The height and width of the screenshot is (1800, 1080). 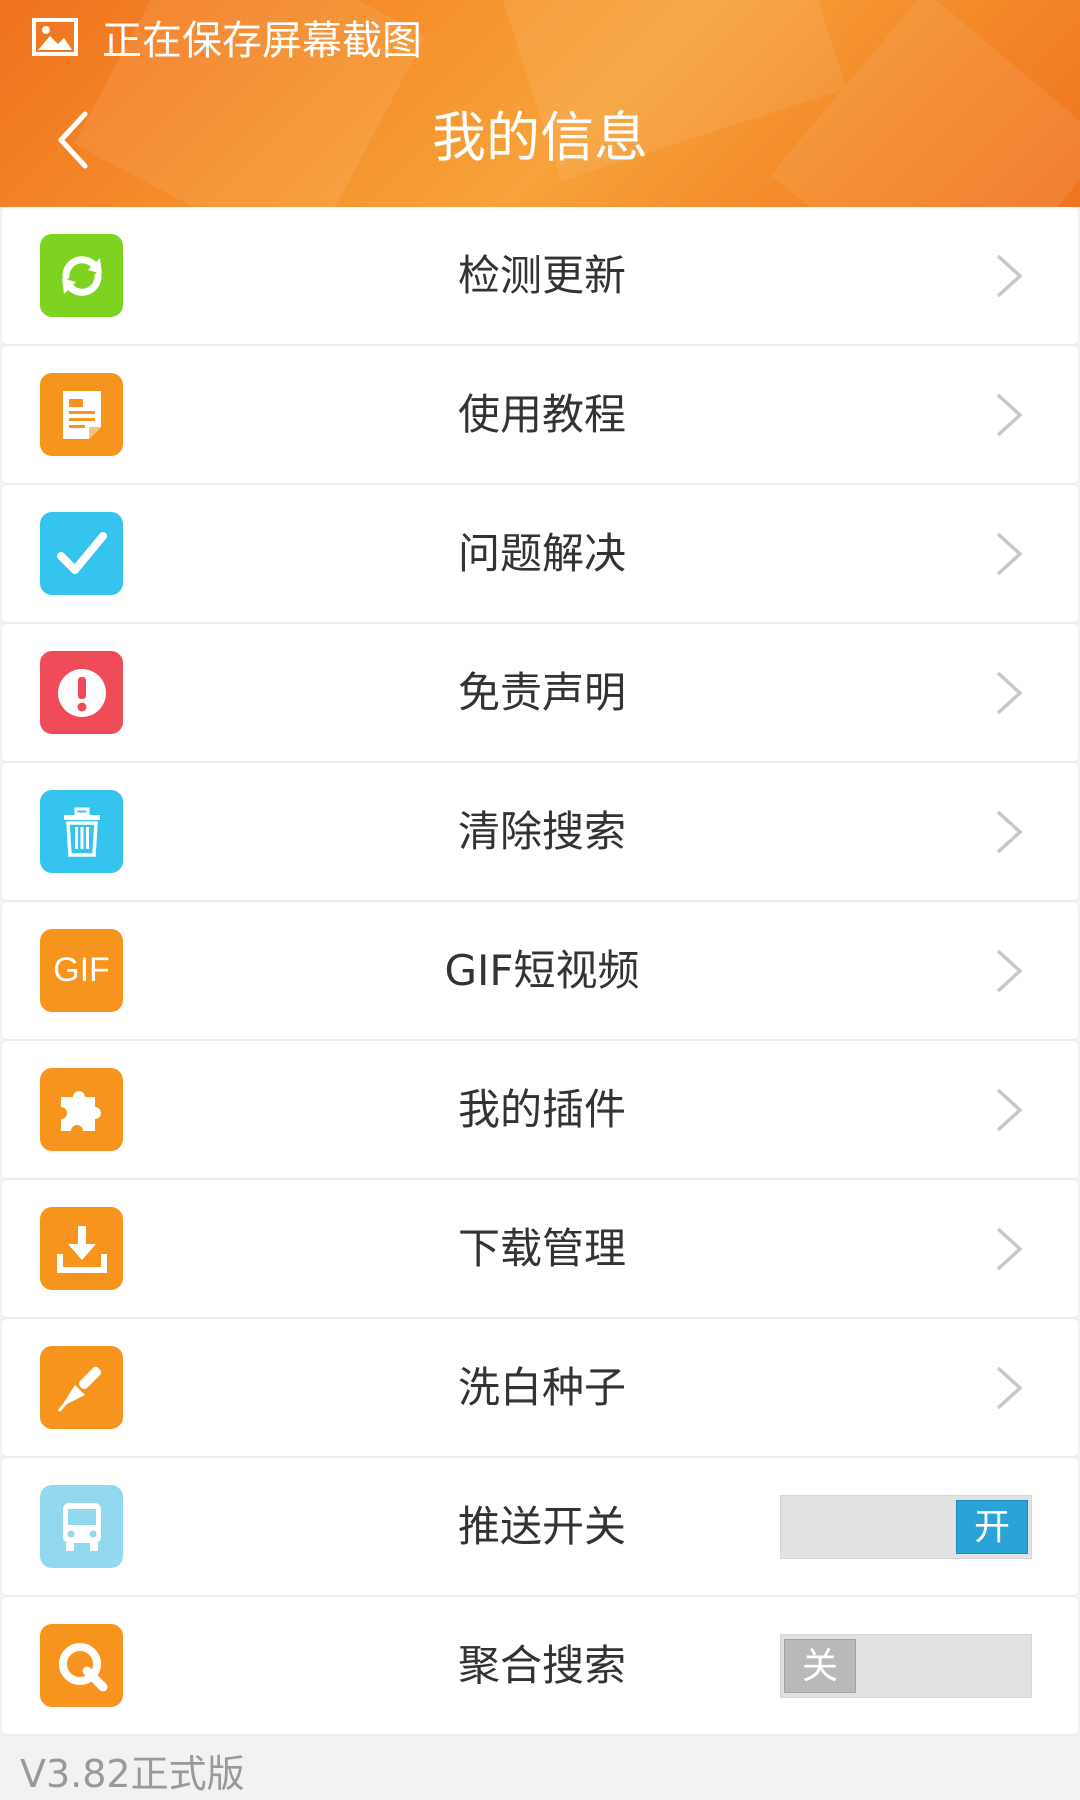 I want to click on menu-item-my-plugins: 我的插件, so click(x=540, y=1110).